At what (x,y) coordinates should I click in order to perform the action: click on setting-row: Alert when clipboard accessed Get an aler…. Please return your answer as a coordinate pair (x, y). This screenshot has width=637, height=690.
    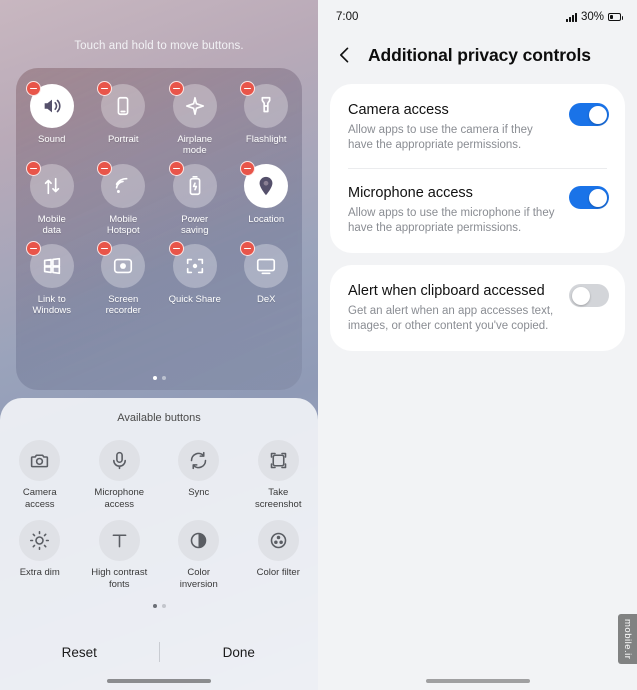
    Looking at the image, I should click on (477, 308).